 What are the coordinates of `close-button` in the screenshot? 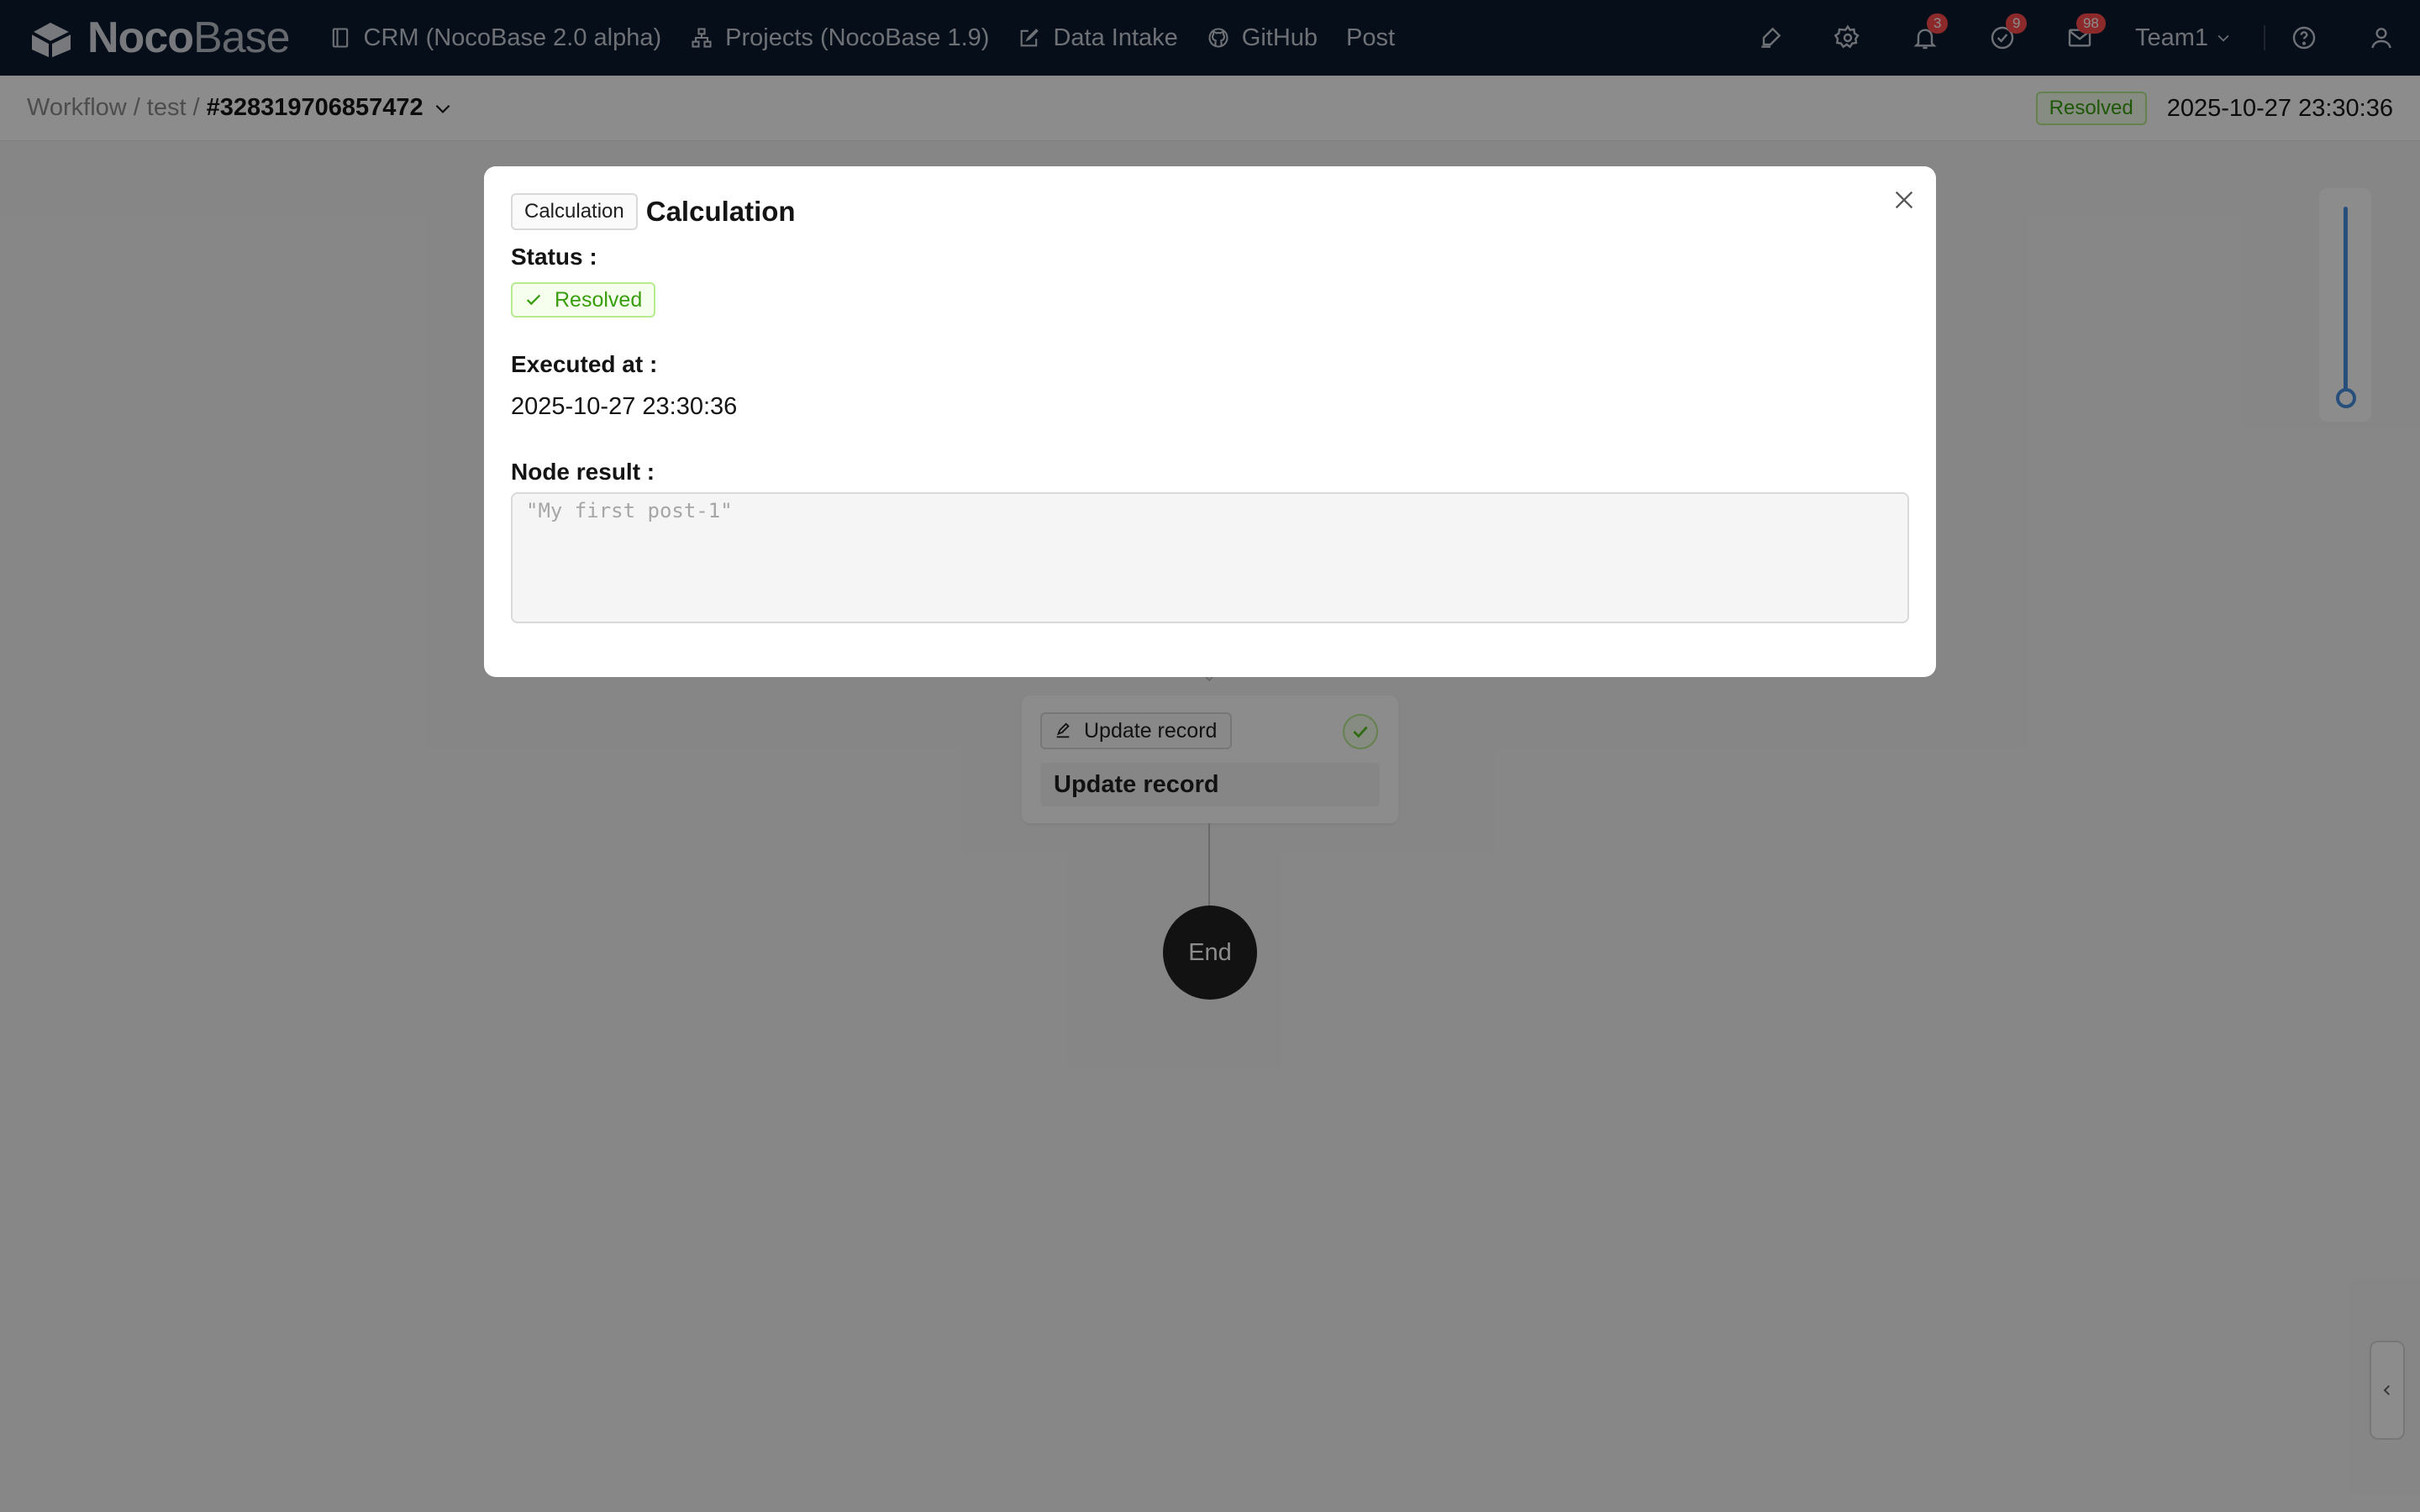 It's located at (1905, 199).